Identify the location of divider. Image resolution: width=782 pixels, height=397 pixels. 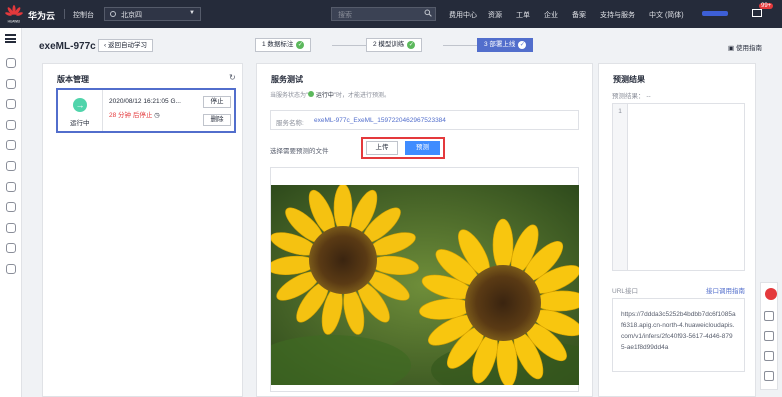
(64, 14).